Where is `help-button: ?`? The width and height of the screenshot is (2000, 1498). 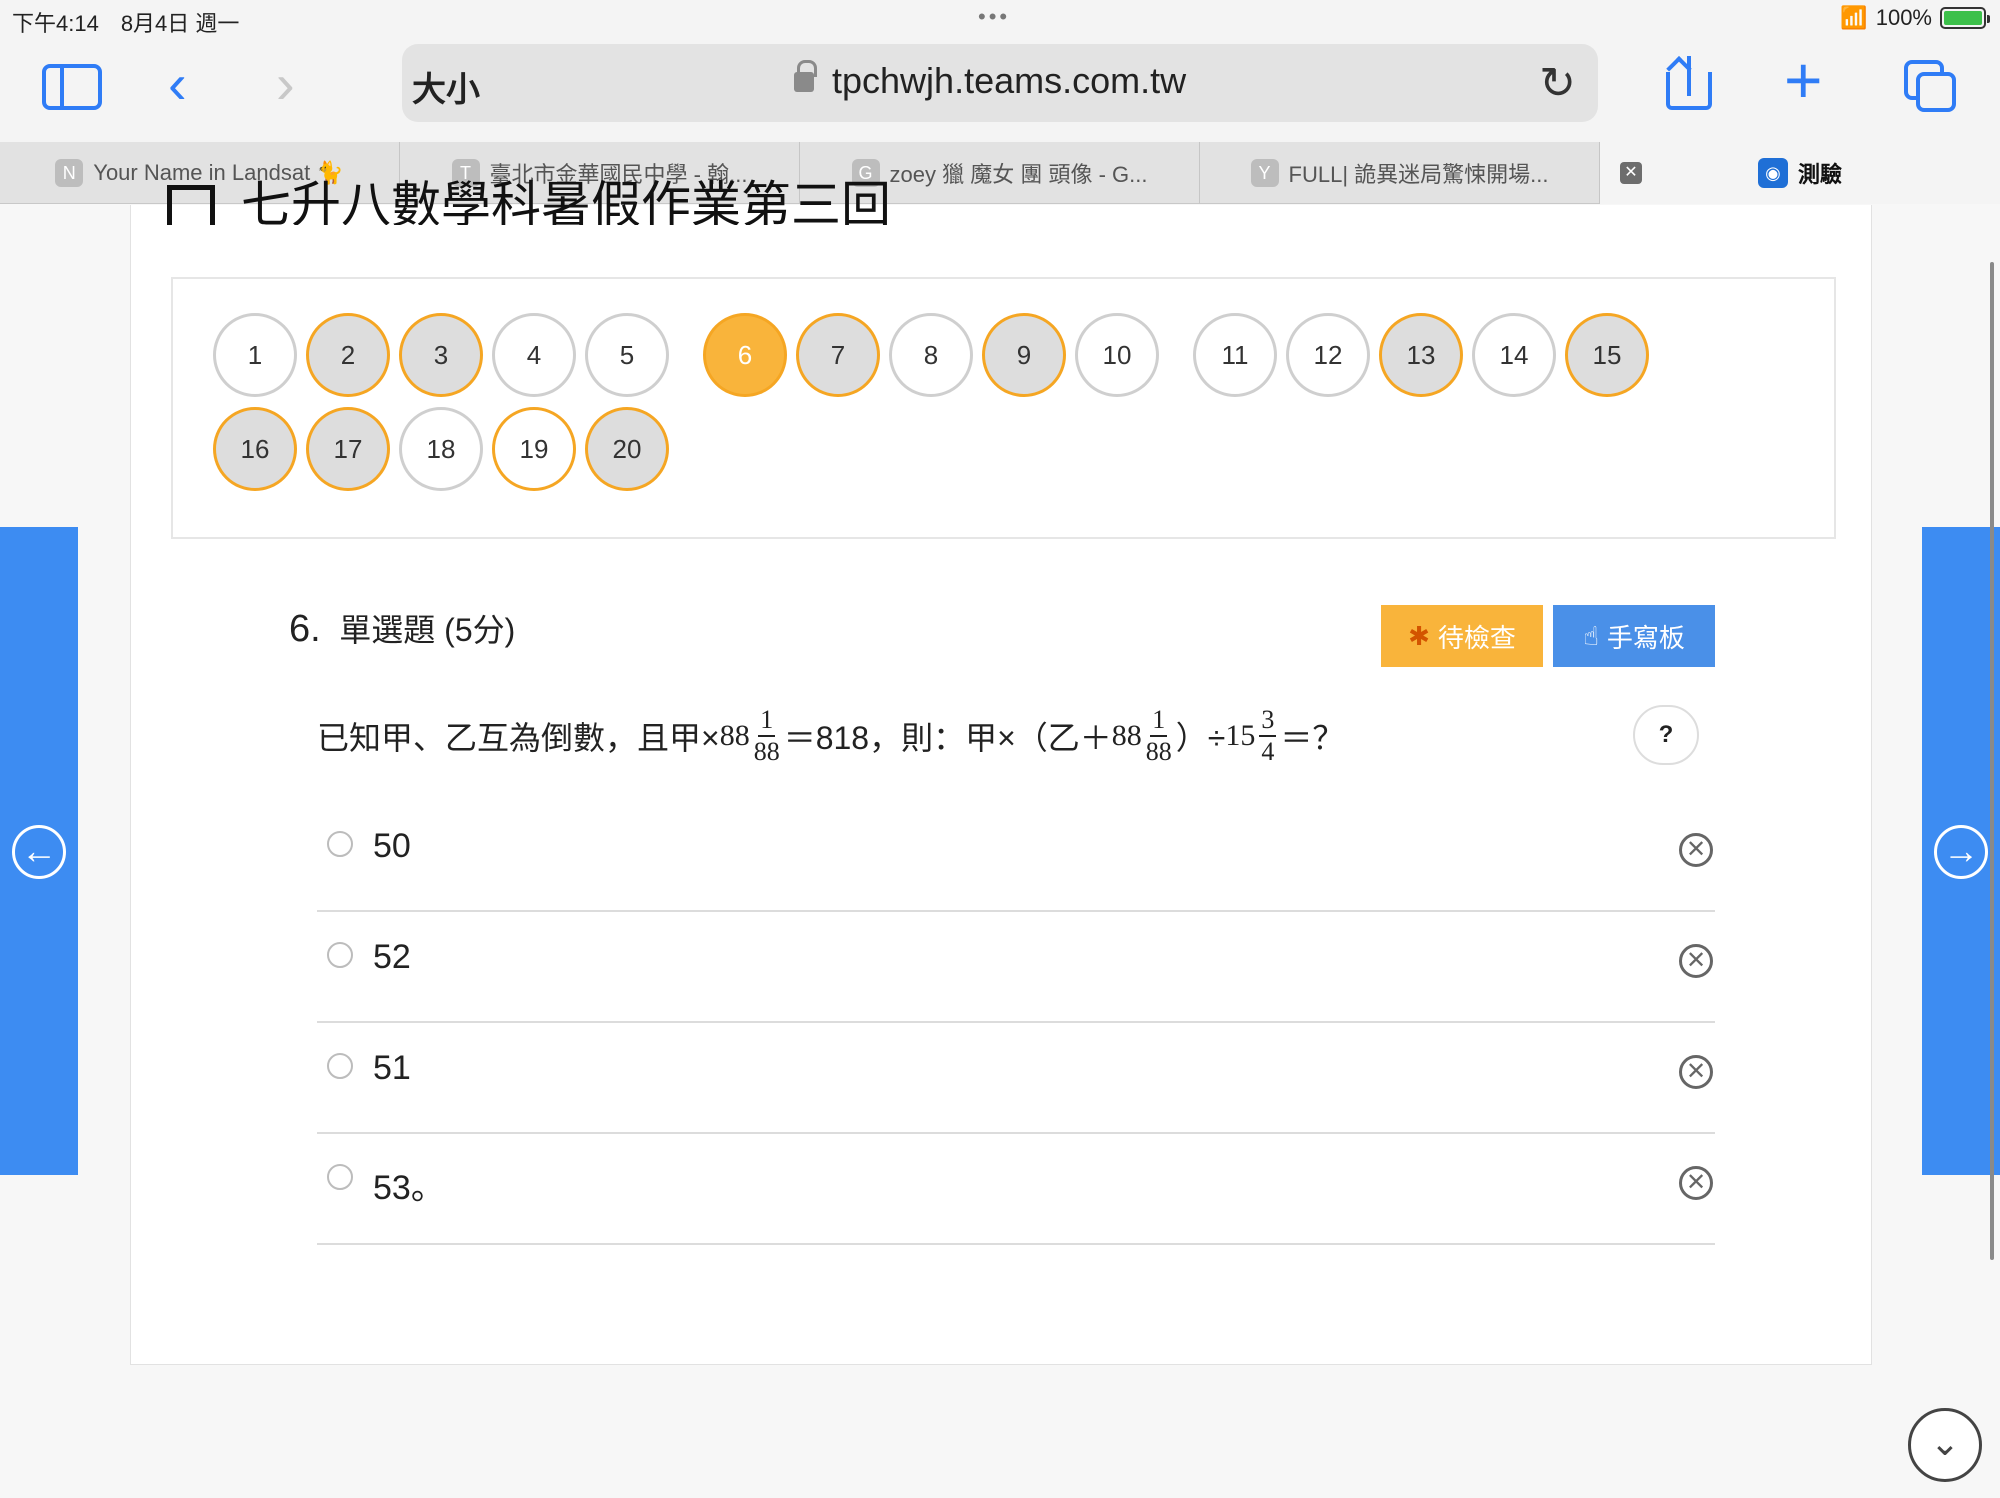 help-button: ? is located at coordinates (1666, 735).